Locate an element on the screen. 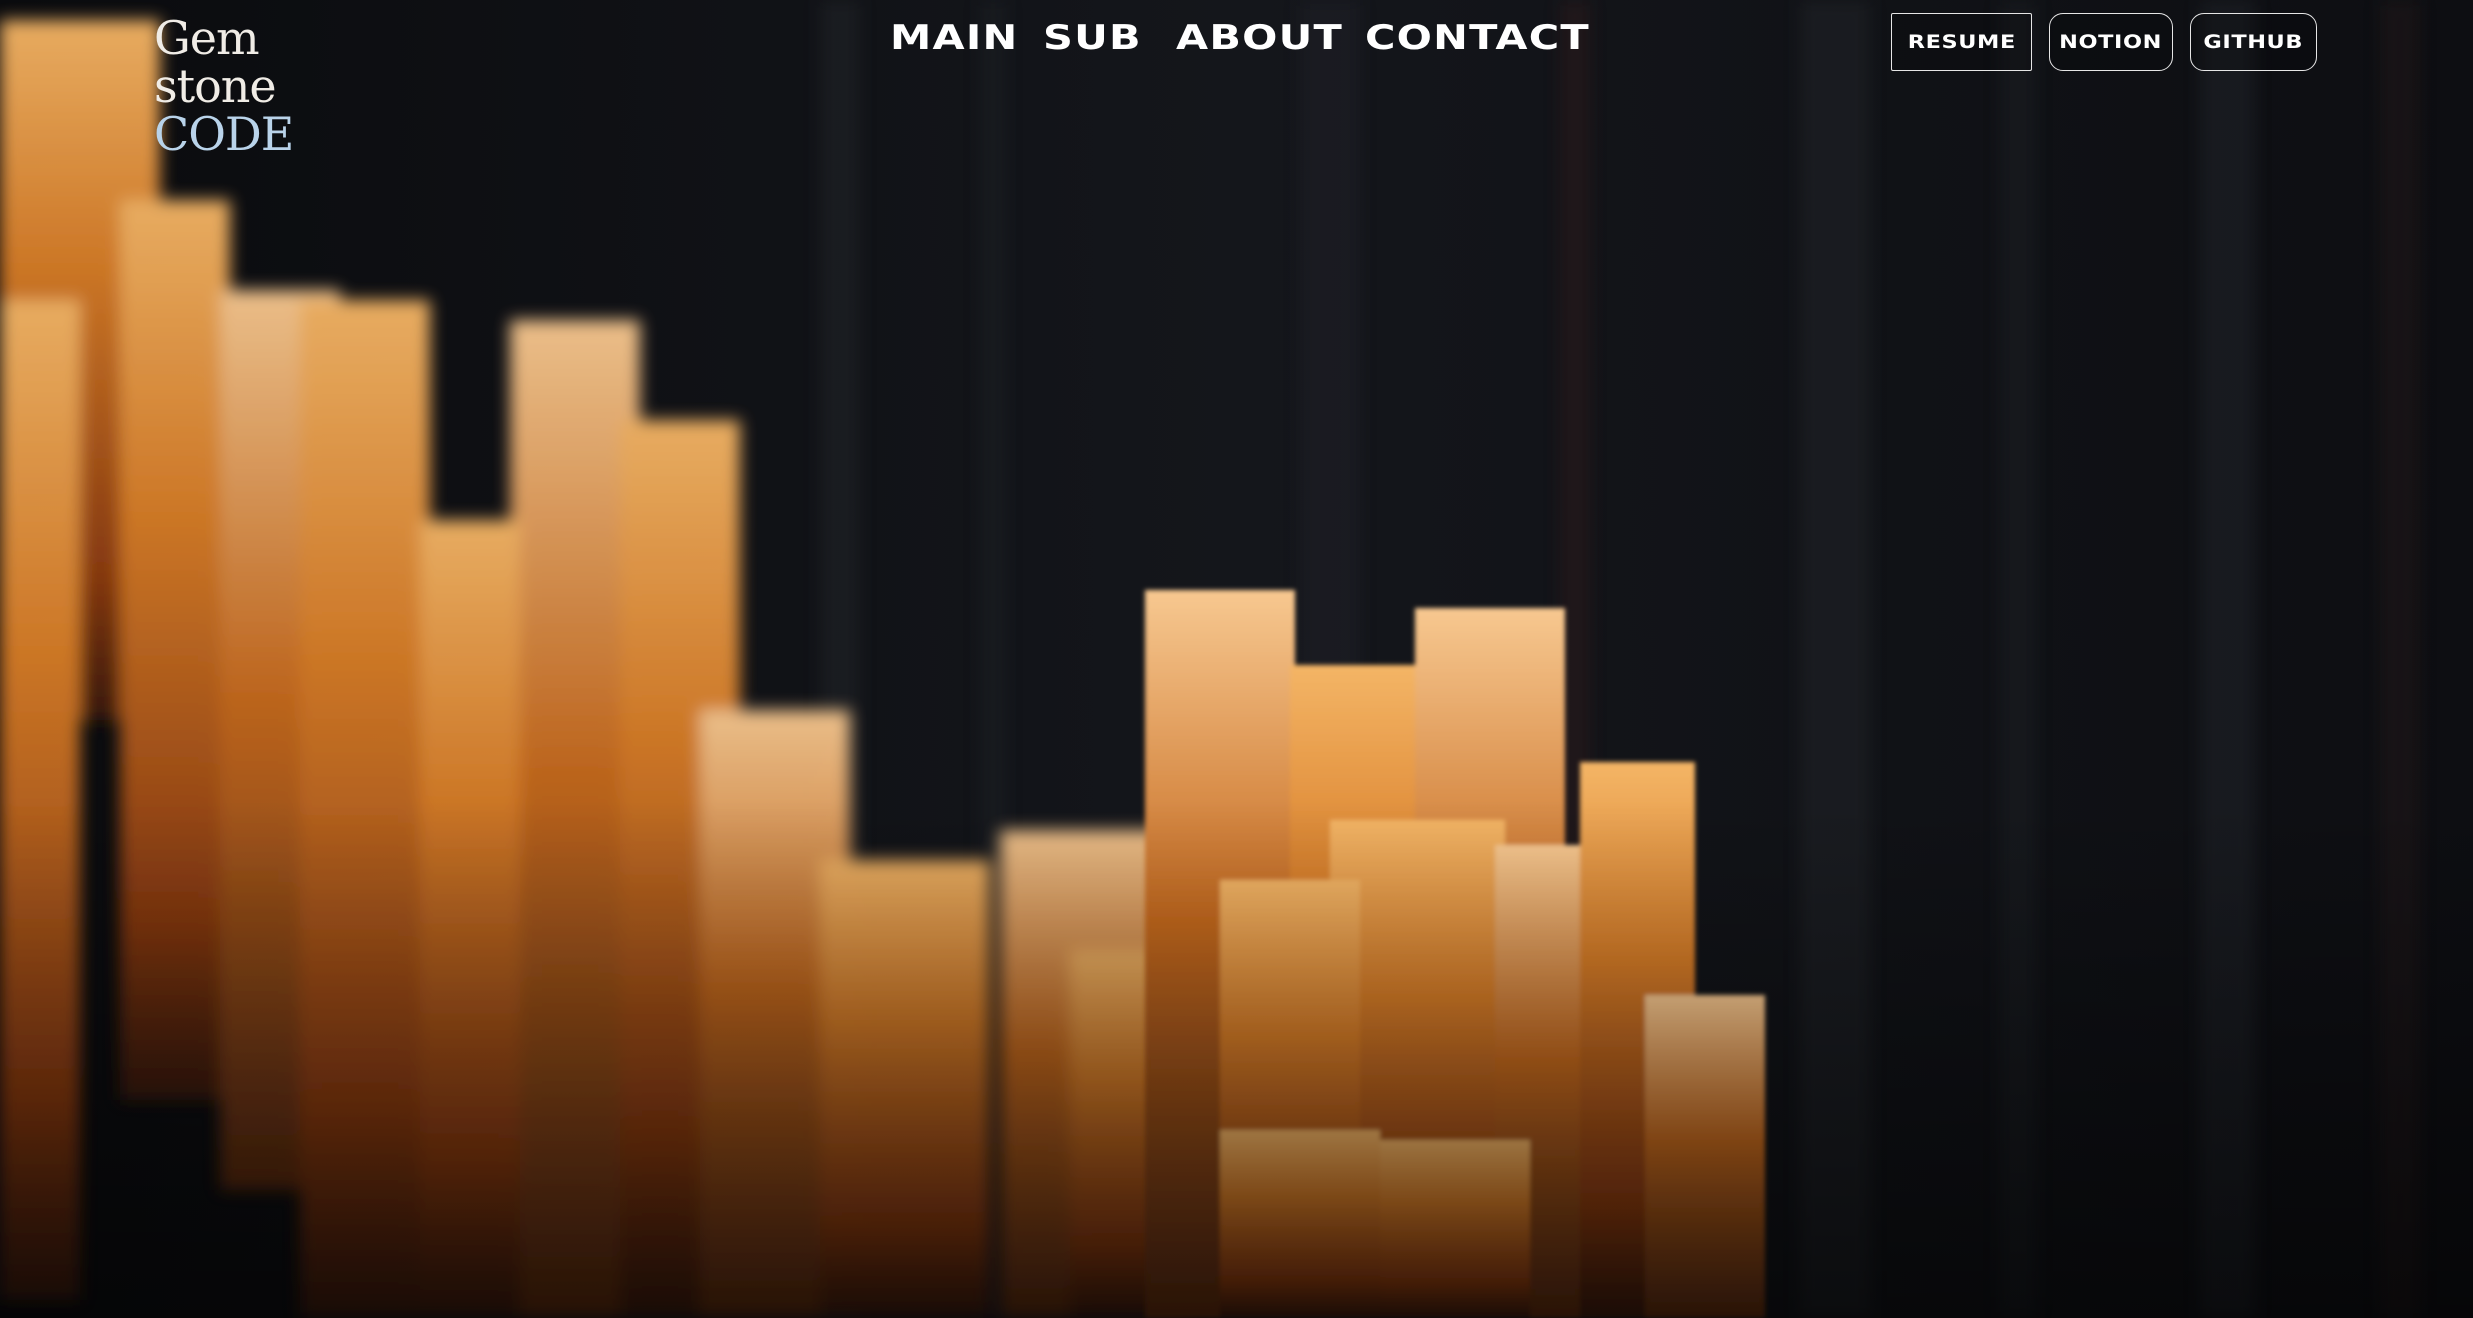  nav-contact: CONTACT is located at coordinates (1477, 38).